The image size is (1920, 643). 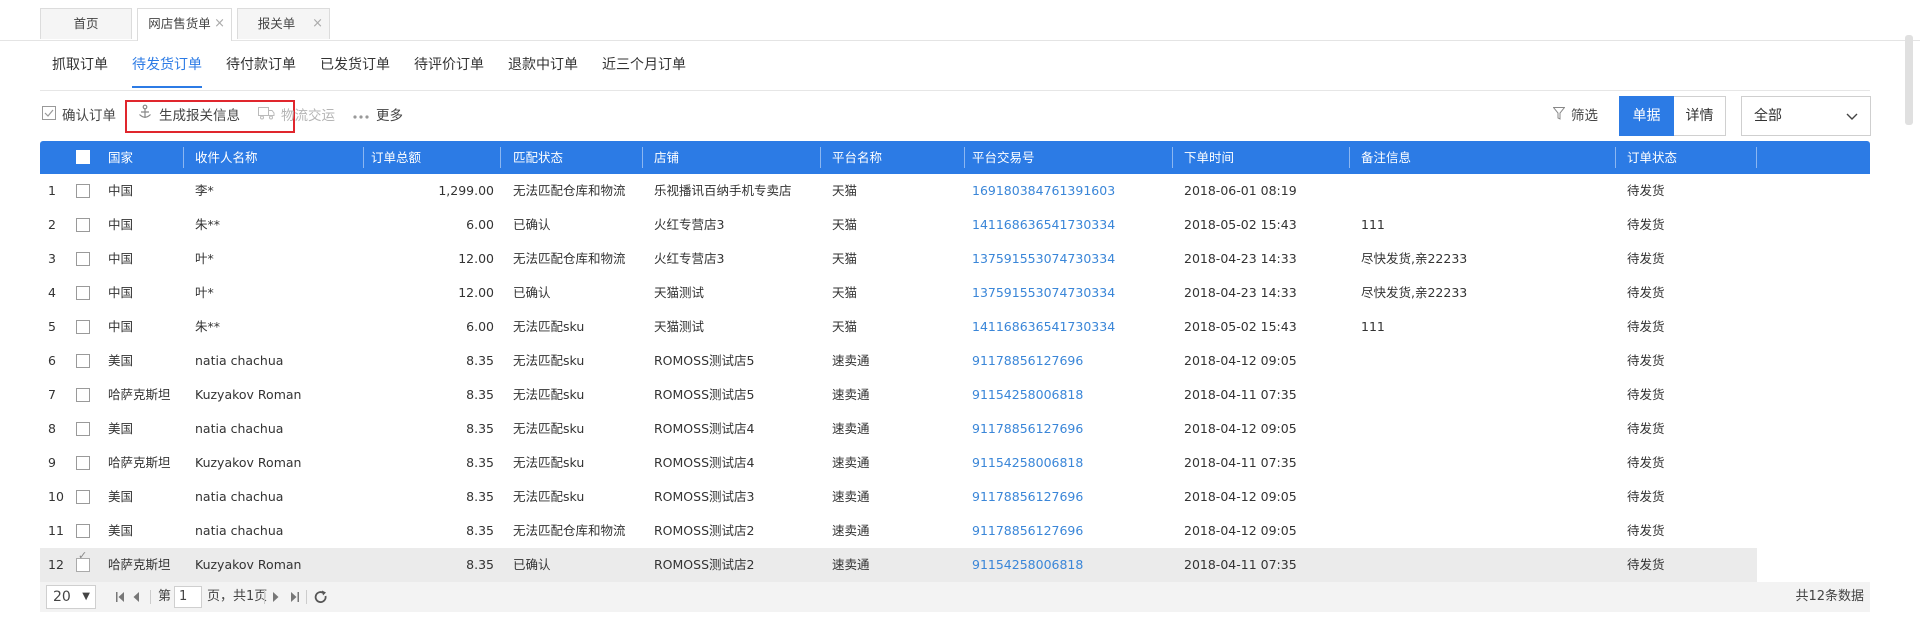 What do you see at coordinates (1071, 191) in the screenshot?
I see `cell-trade-no: 169180384761391603` at bounding box center [1071, 191].